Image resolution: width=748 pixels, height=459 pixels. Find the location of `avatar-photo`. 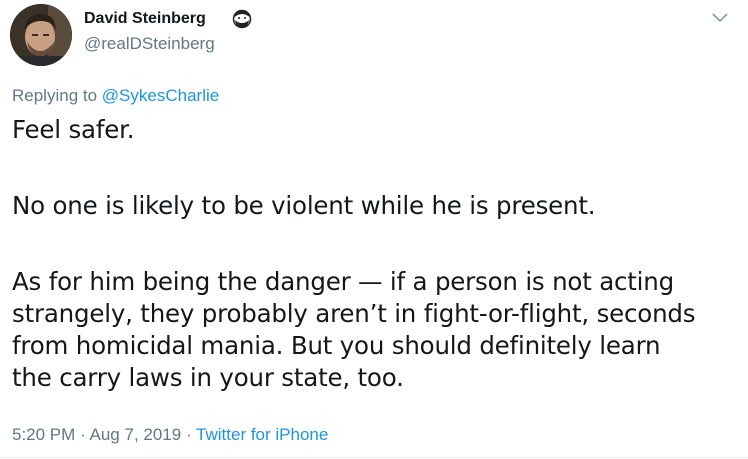

avatar-photo is located at coordinates (41, 35).